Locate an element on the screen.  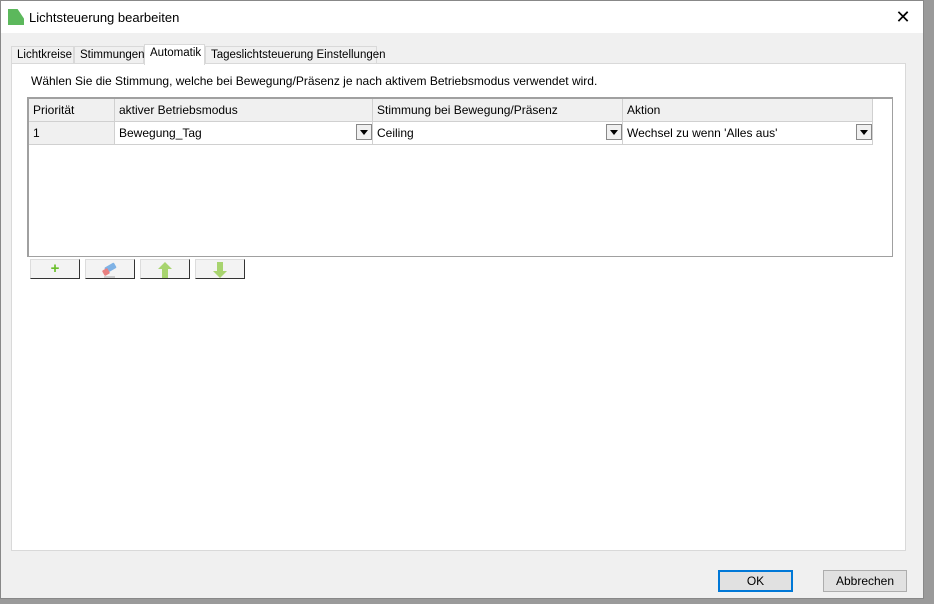
move-up-button is located at coordinates (165, 269).